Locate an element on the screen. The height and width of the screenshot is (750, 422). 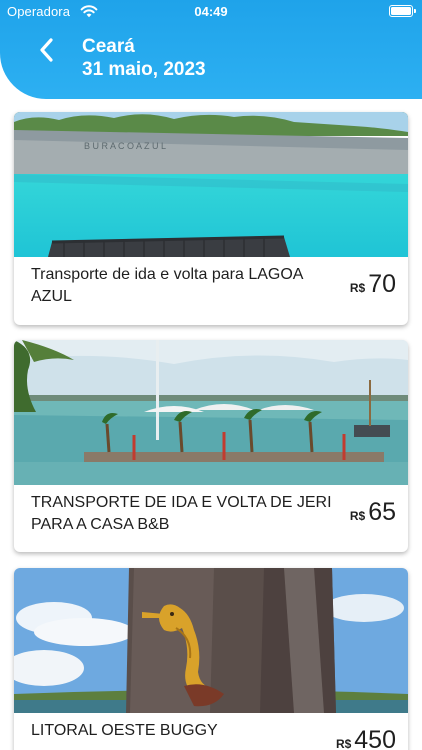
price-value: 70 is located at coordinates (382, 284).